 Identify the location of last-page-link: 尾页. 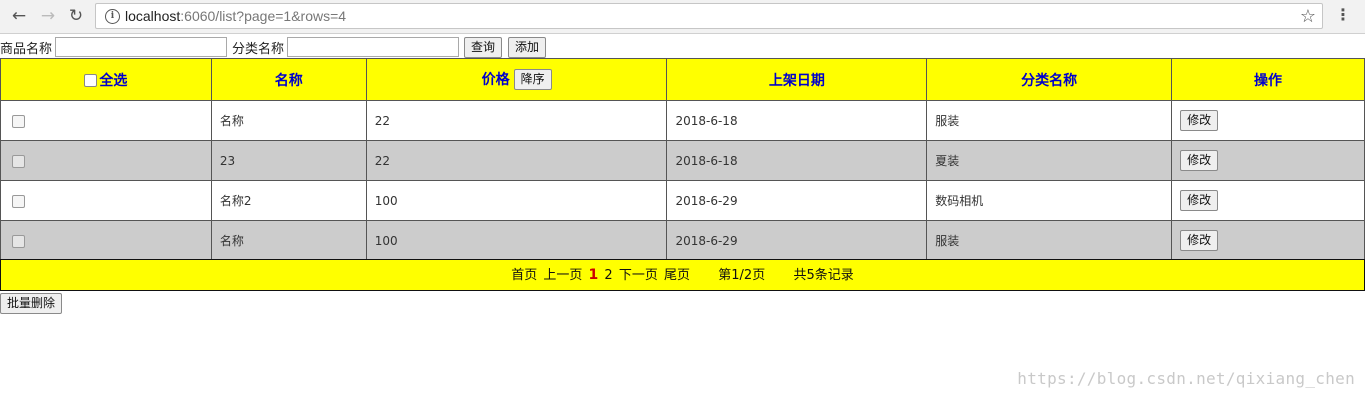
(677, 275).